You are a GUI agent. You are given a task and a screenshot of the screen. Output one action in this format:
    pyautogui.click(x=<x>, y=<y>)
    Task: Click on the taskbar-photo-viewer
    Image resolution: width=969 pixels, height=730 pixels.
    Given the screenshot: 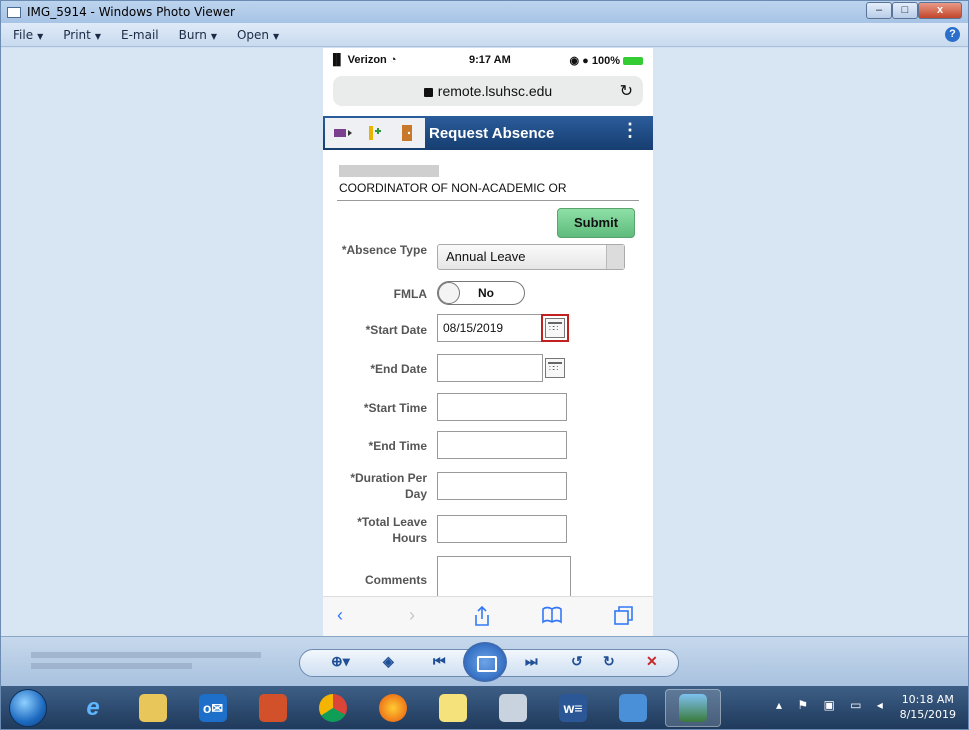 What is the action you would take?
    pyautogui.click(x=693, y=708)
    